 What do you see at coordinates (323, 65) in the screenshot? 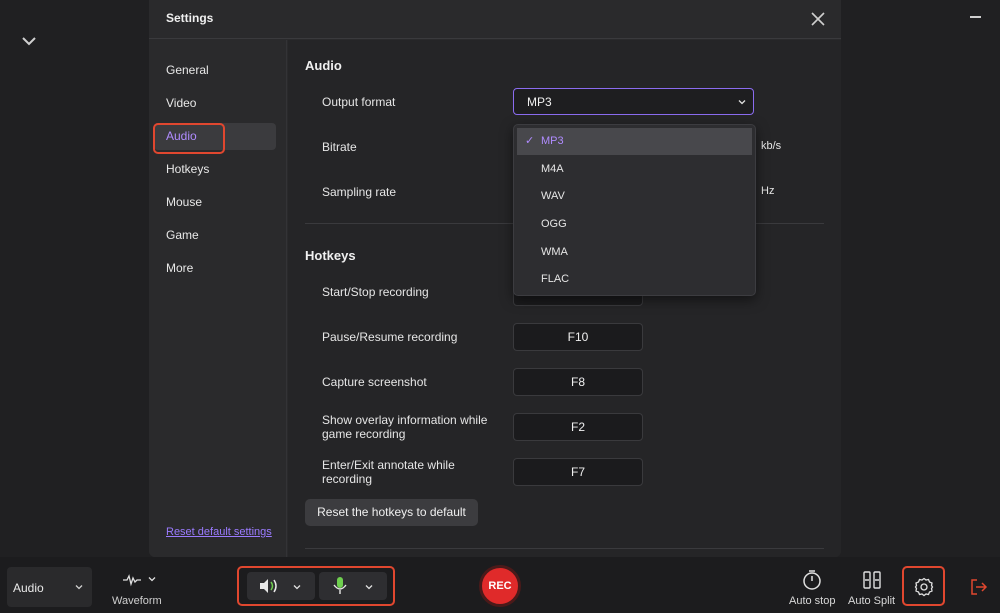
I see `audio-section-title: Audio` at bounding box center [323, 65].